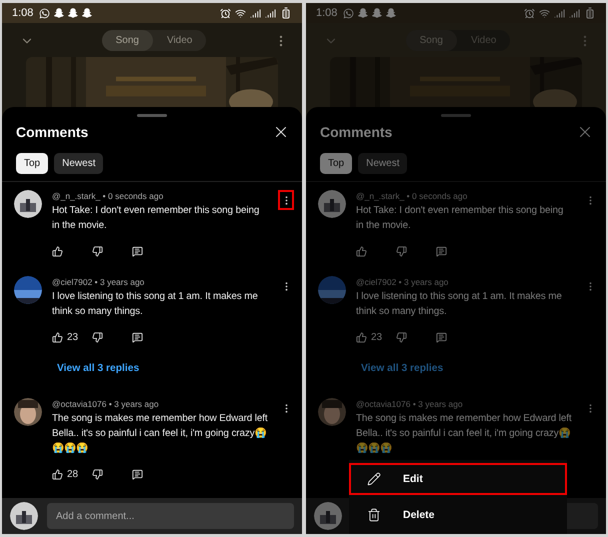 The width and height of the screenshot is (608, 537). What do you see at coordinates (286, 200) in the screenshot?
I see `more-button` at bounding box center [286, 200].